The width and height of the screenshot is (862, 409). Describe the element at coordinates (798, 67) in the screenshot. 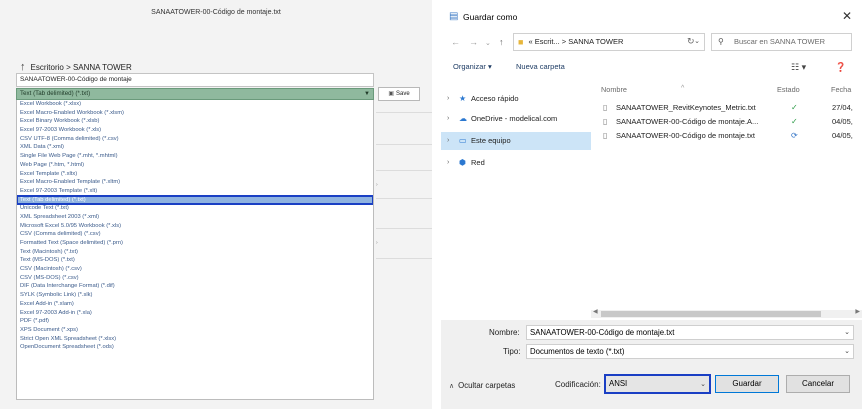

I see `view-options-icon: ☷ ▾` at that location.